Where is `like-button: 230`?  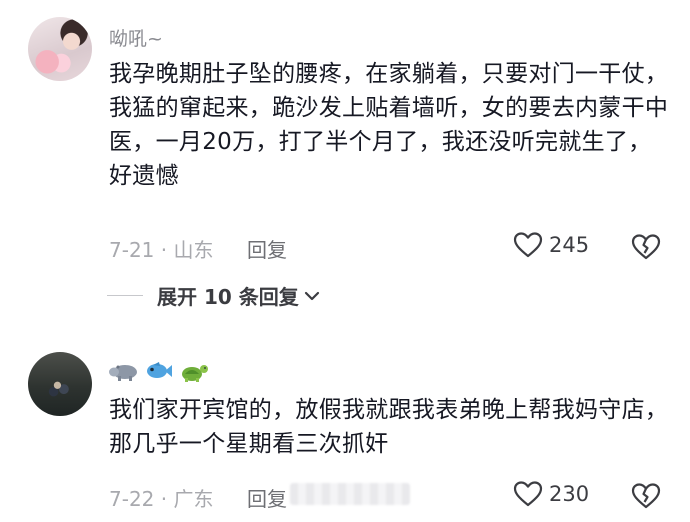 like-button: 230 is located at coordinates (551, 494).